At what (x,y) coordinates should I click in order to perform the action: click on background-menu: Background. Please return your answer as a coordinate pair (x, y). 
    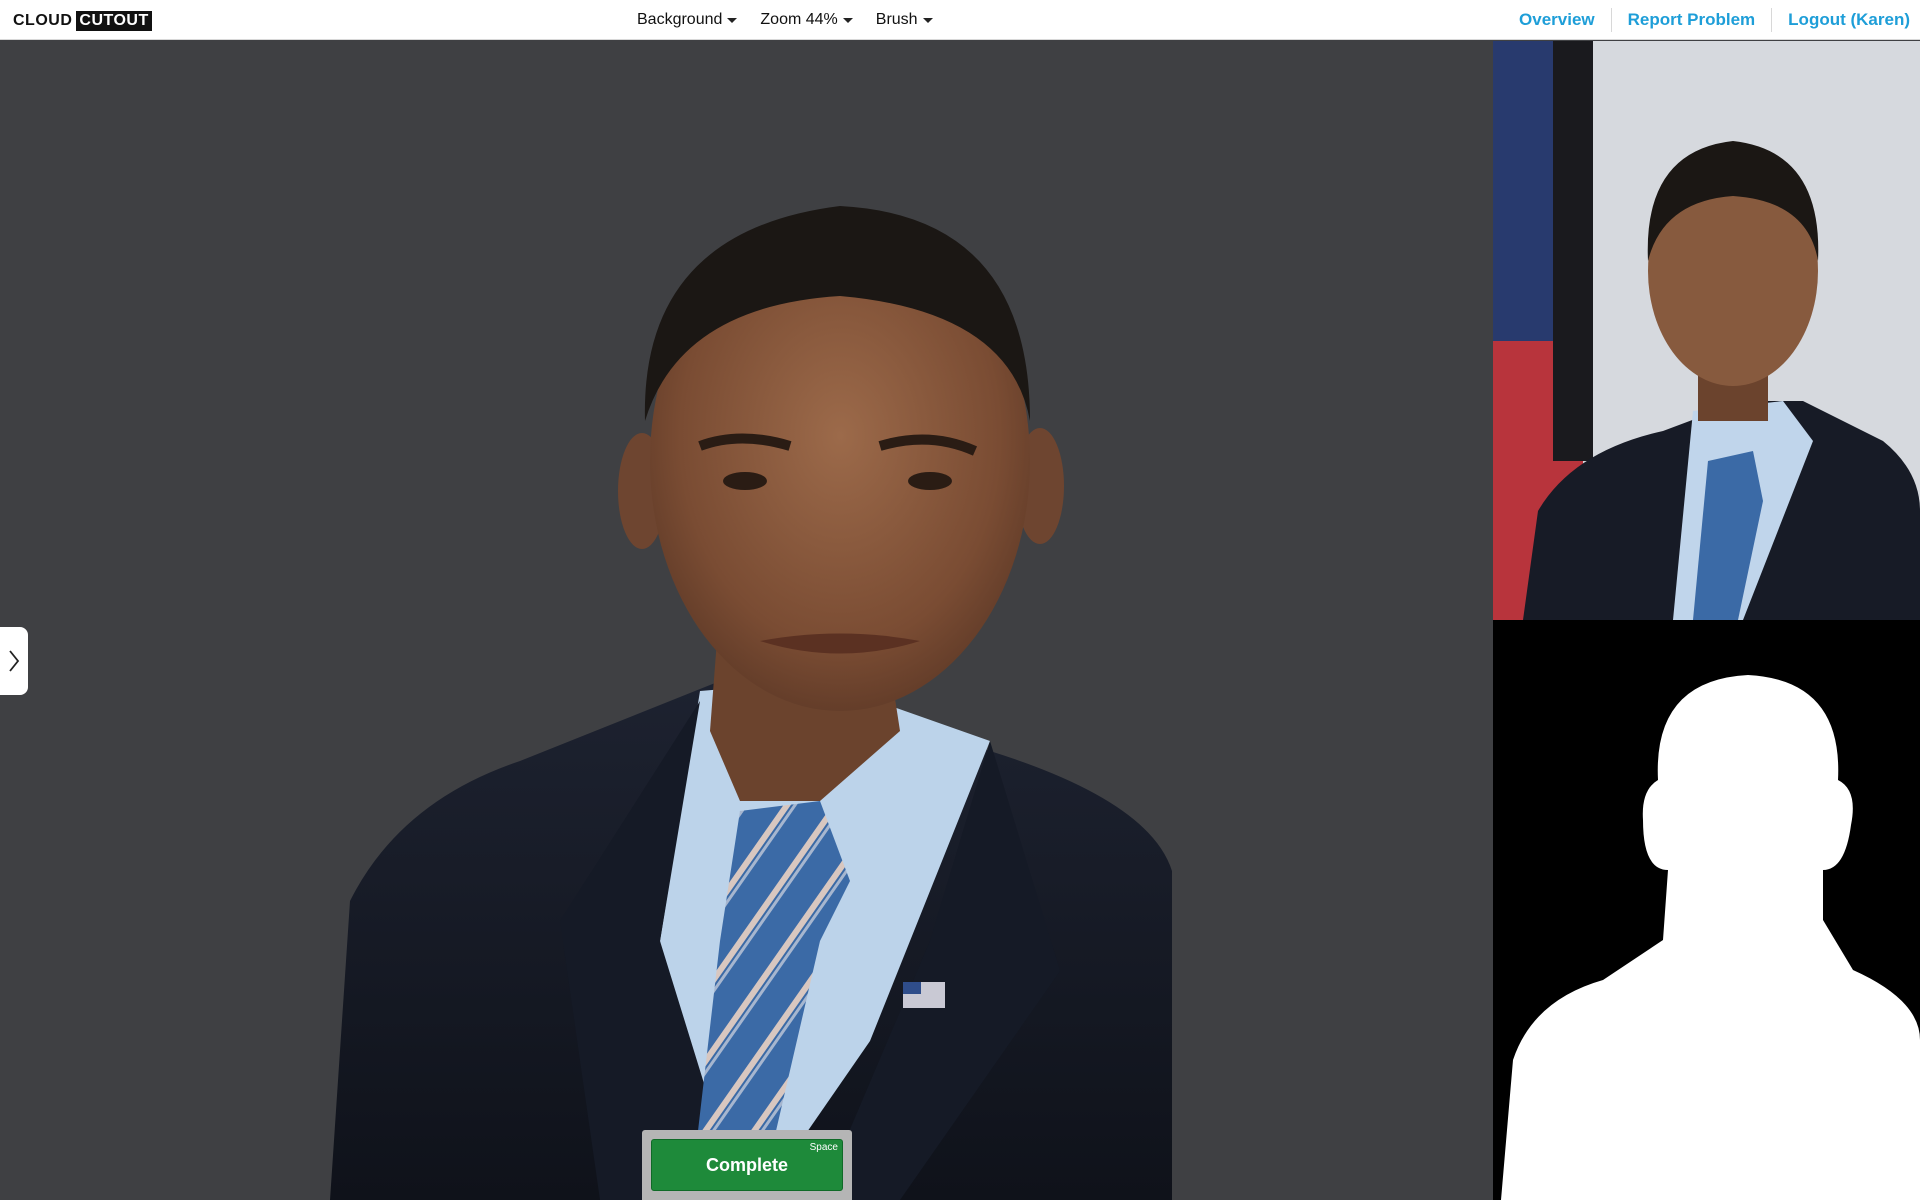
    Looking at the image, I should click on (687, 20).